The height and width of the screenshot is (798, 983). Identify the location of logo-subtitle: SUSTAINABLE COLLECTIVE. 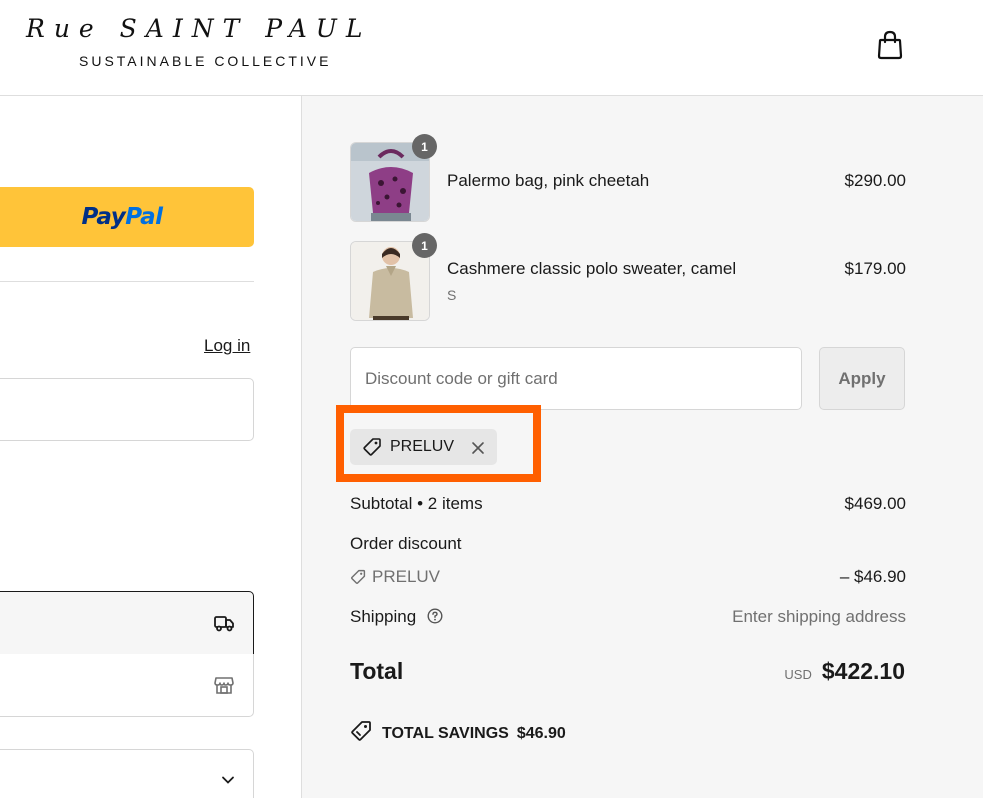
(205, 61).